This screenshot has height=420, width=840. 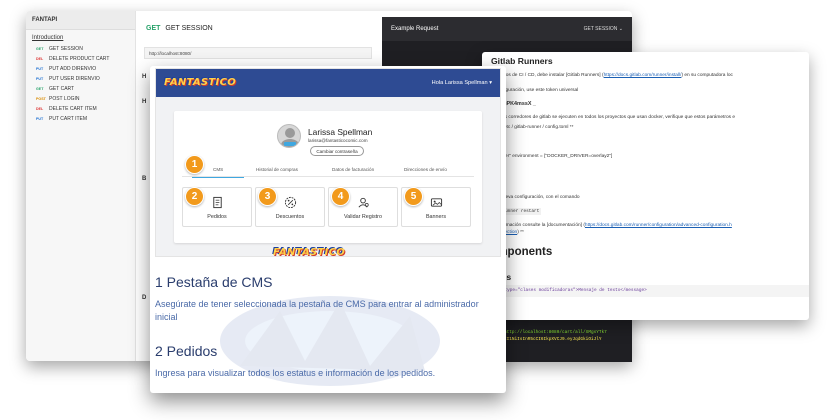 I want to click on endpoint-item: PUT PUT USER DIRENVIO, so click(x=80, y=79).